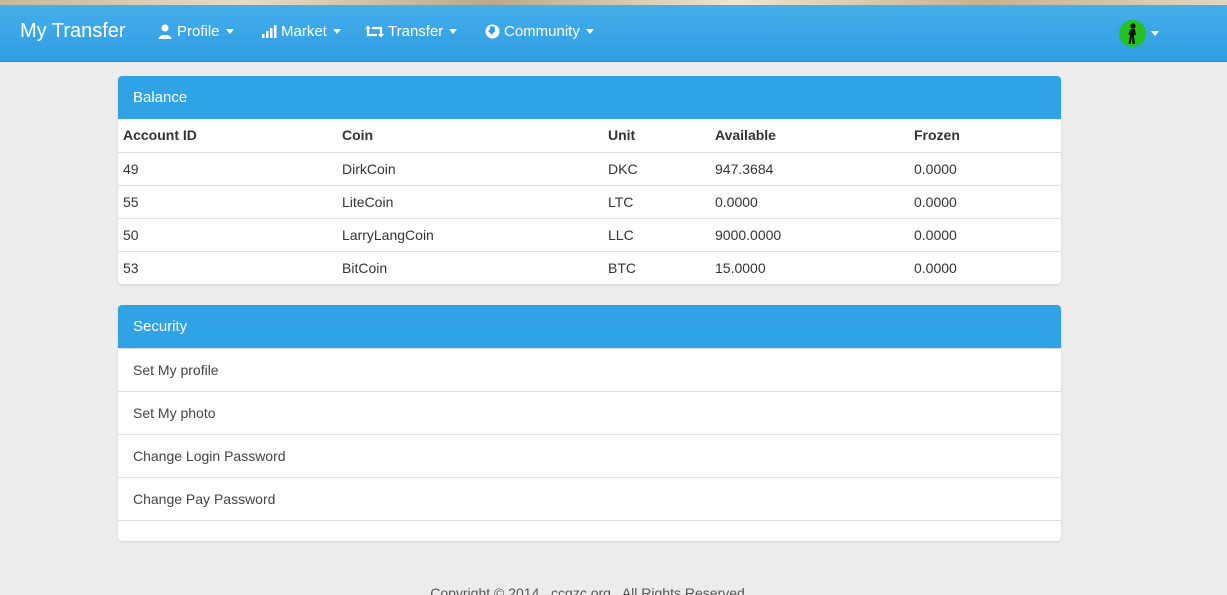 The width and height of the screenshot is (1227, 595). I want to click on security-panel-title: Security, so click(589, 326).